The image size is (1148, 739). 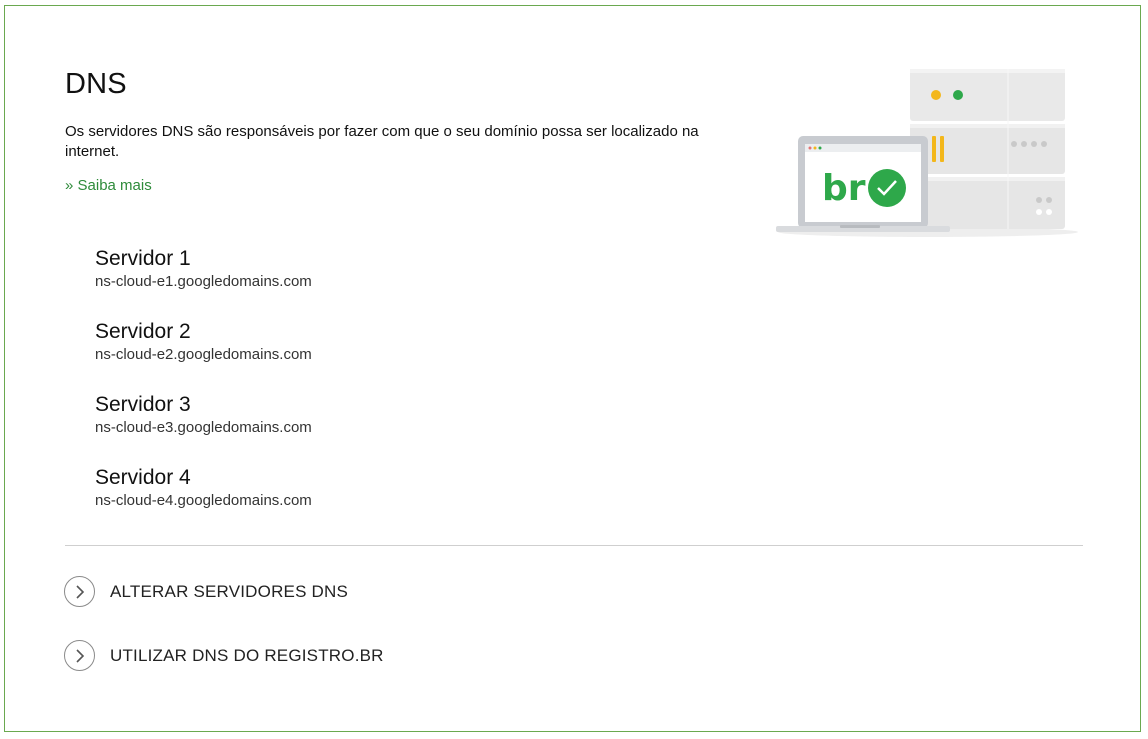 I want to click on action-label: UTILIZAR DNS DO REGISTRO.BR, so click(x=247, y=655).